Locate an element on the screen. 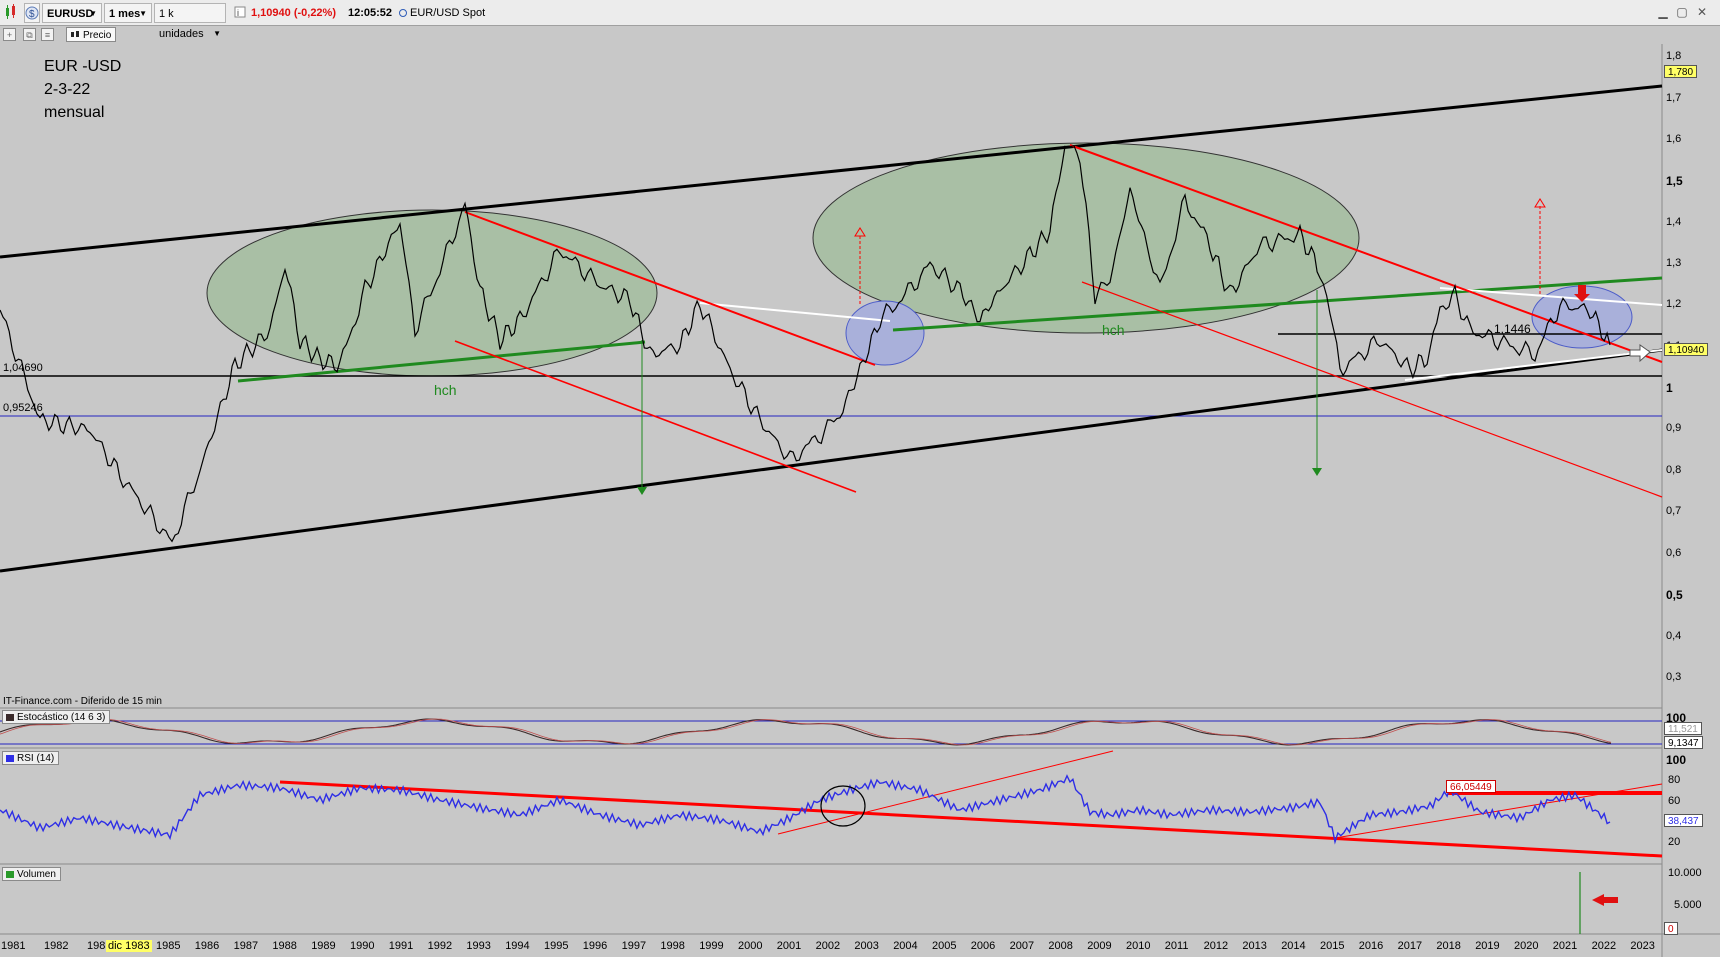 This screenshot has width=1720, height=957. x-axis-label: 2003 is located at coordinates (866, 946).